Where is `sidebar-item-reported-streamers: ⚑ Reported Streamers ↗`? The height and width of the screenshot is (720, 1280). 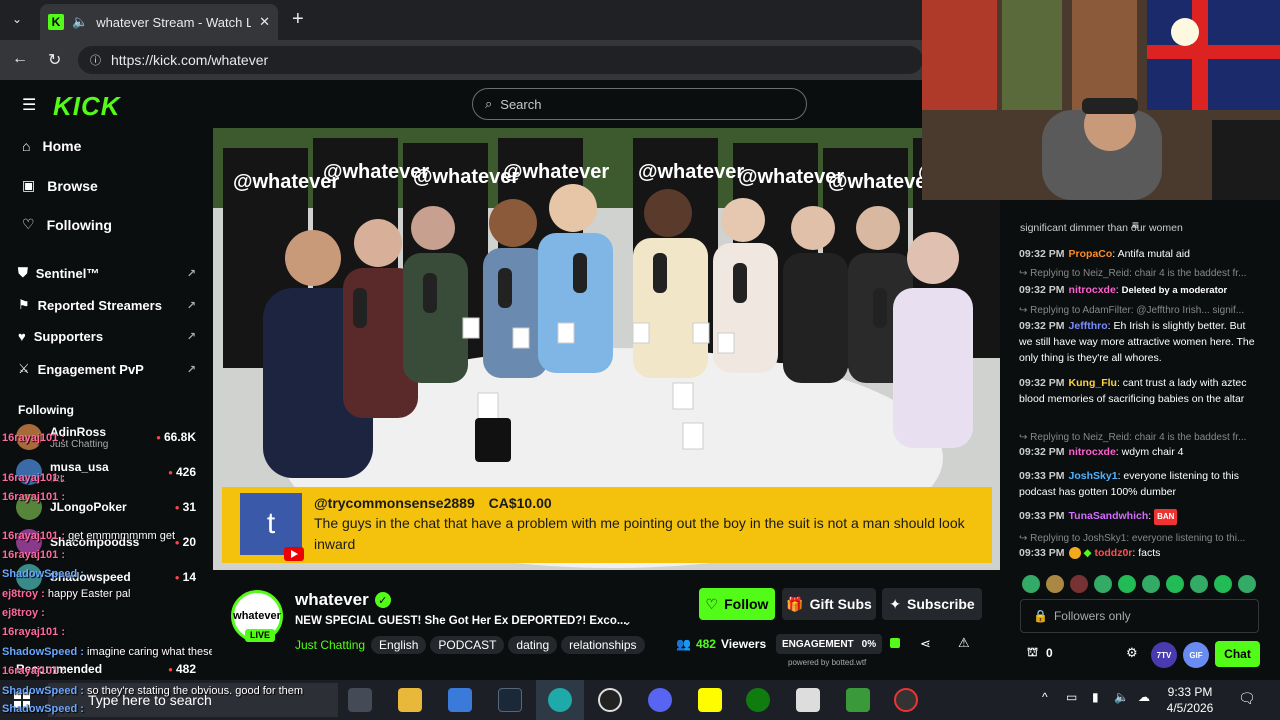
sidebar-item-reported-streamers: ⚑ Reported Streamers ↗ is located at coordinates (107, 305).